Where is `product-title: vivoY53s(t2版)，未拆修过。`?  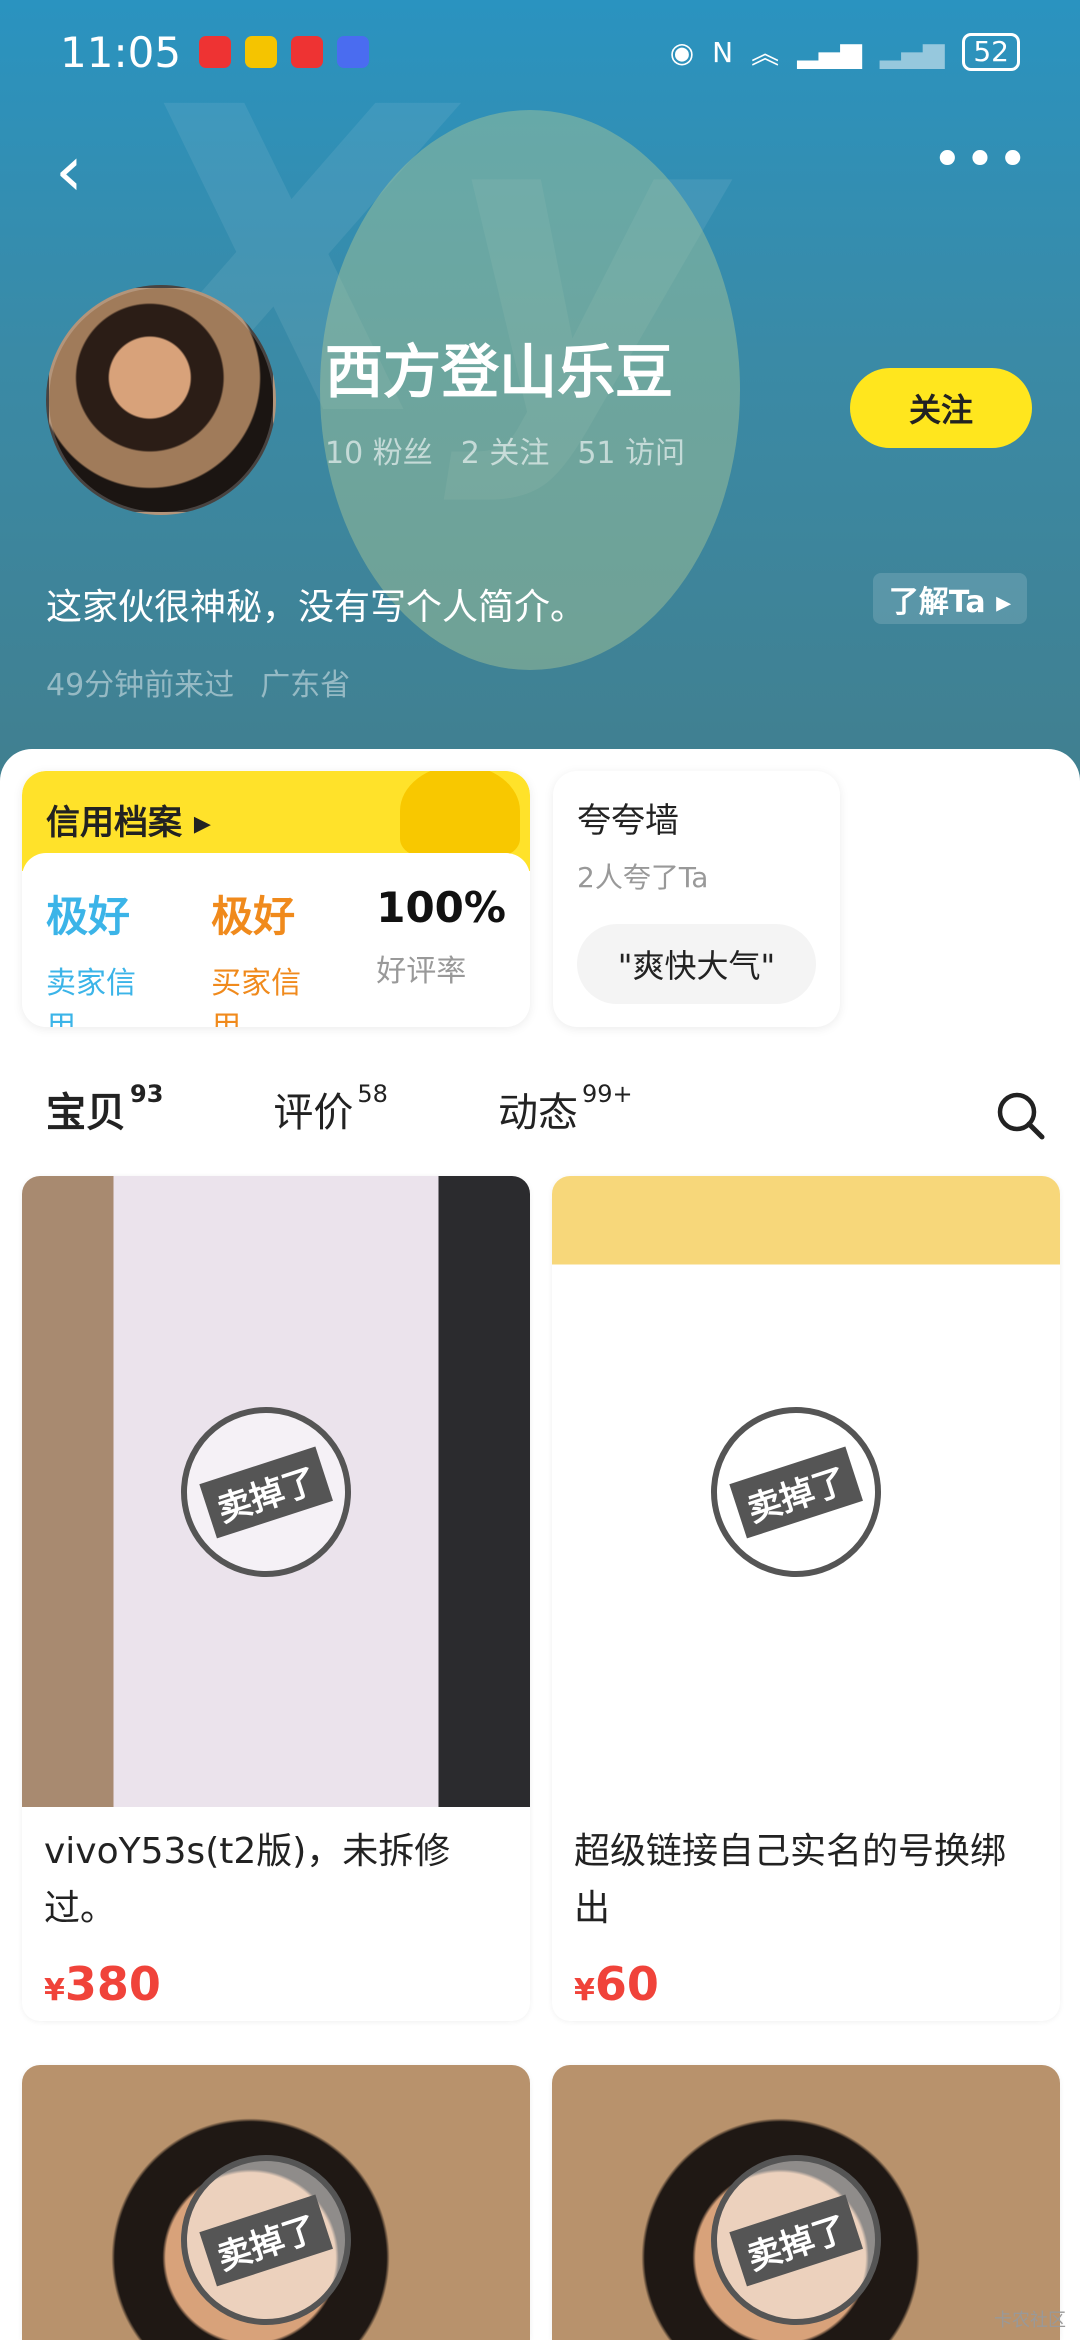
product-title: vivoY53s(t2版)，未拆修过。 is located at coordinates (247, 1880).